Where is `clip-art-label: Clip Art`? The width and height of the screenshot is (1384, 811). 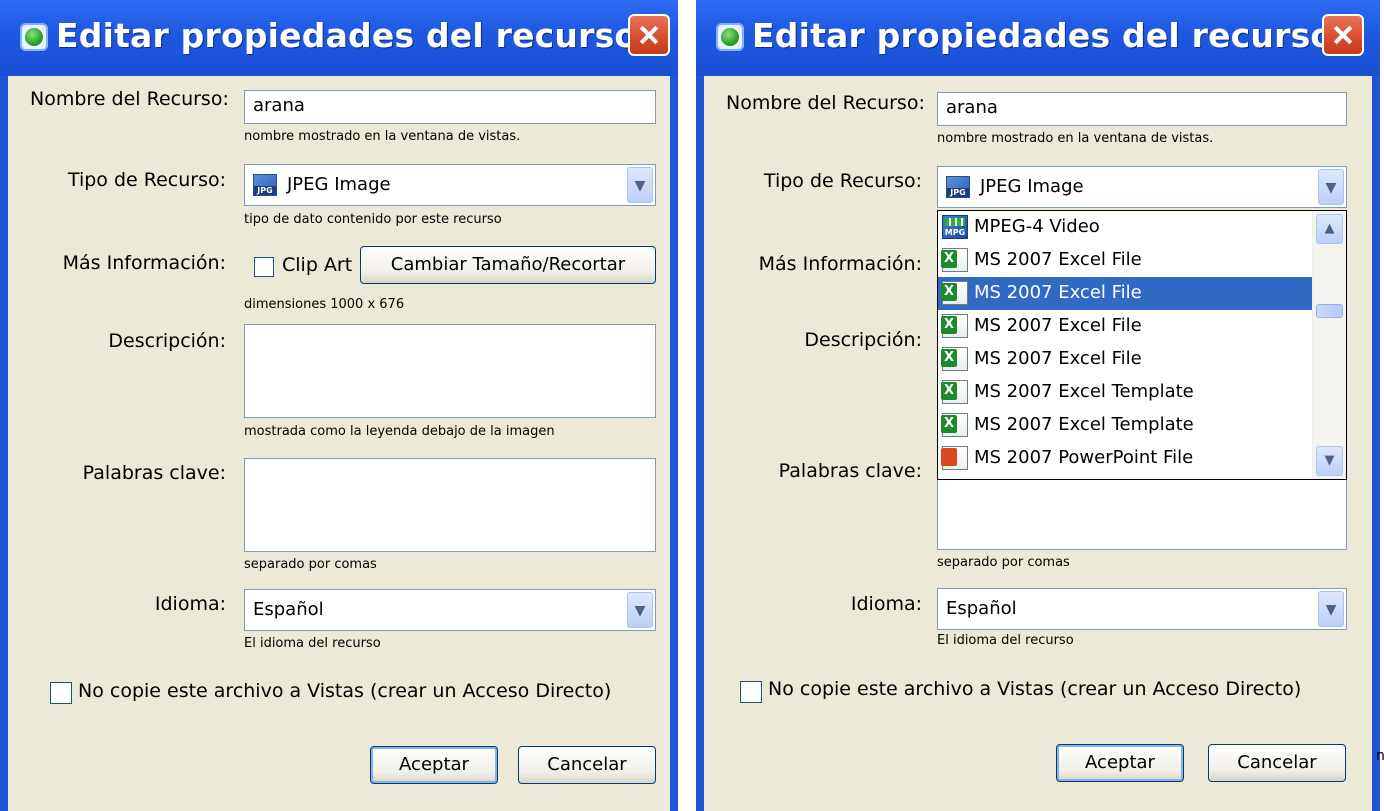 clip-art-label: Clip Art is located at coordinates (317, 265).